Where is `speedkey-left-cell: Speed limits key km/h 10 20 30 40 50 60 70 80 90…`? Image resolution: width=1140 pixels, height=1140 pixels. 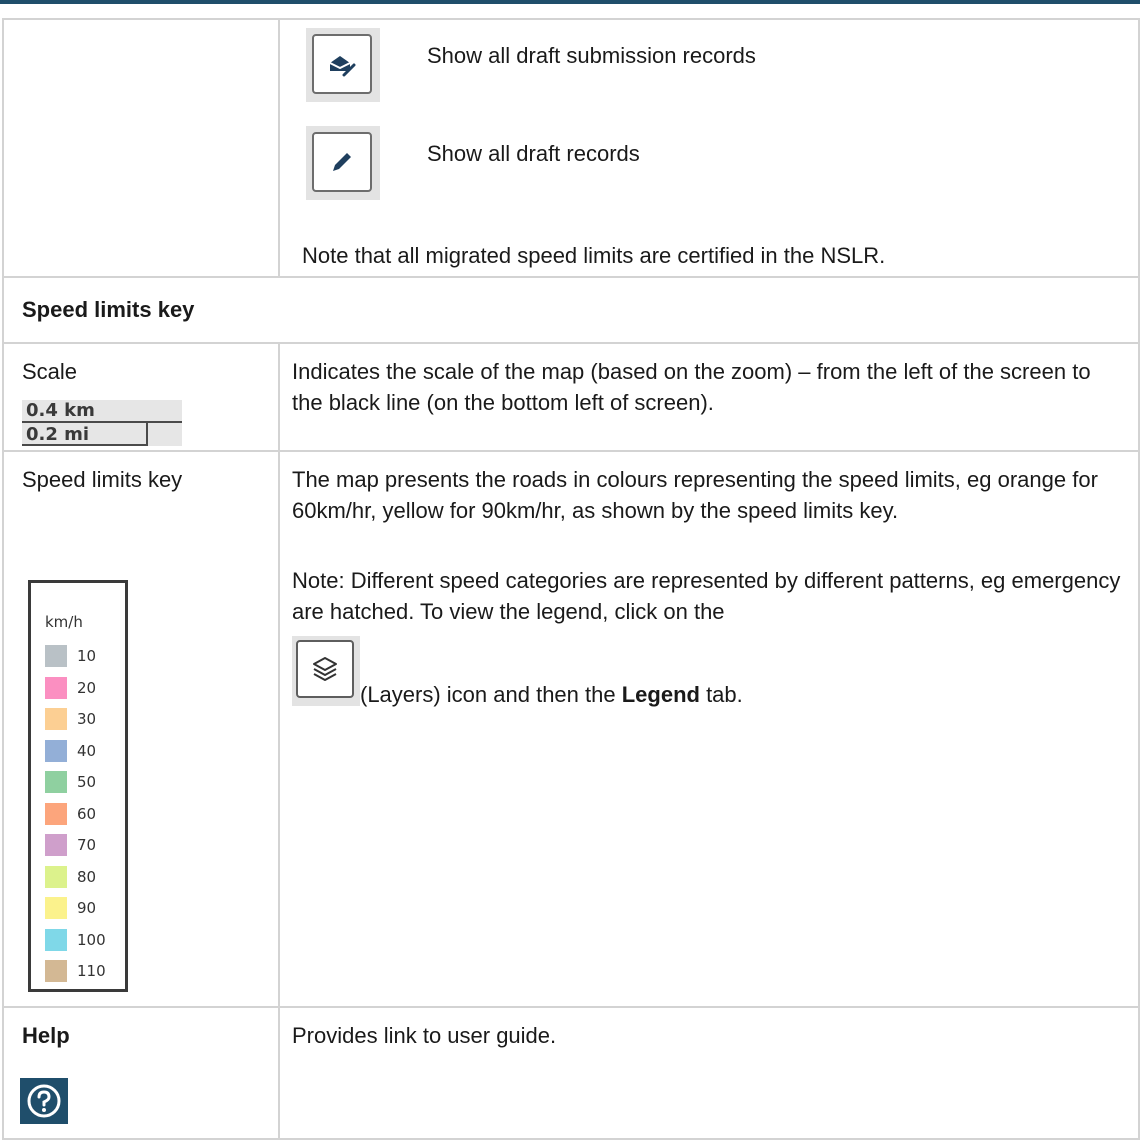
speedkey-left-cell: Speed limits key km/h 10 20 30 40 50 60 70 80 90… is located at coordinates (141, 729).